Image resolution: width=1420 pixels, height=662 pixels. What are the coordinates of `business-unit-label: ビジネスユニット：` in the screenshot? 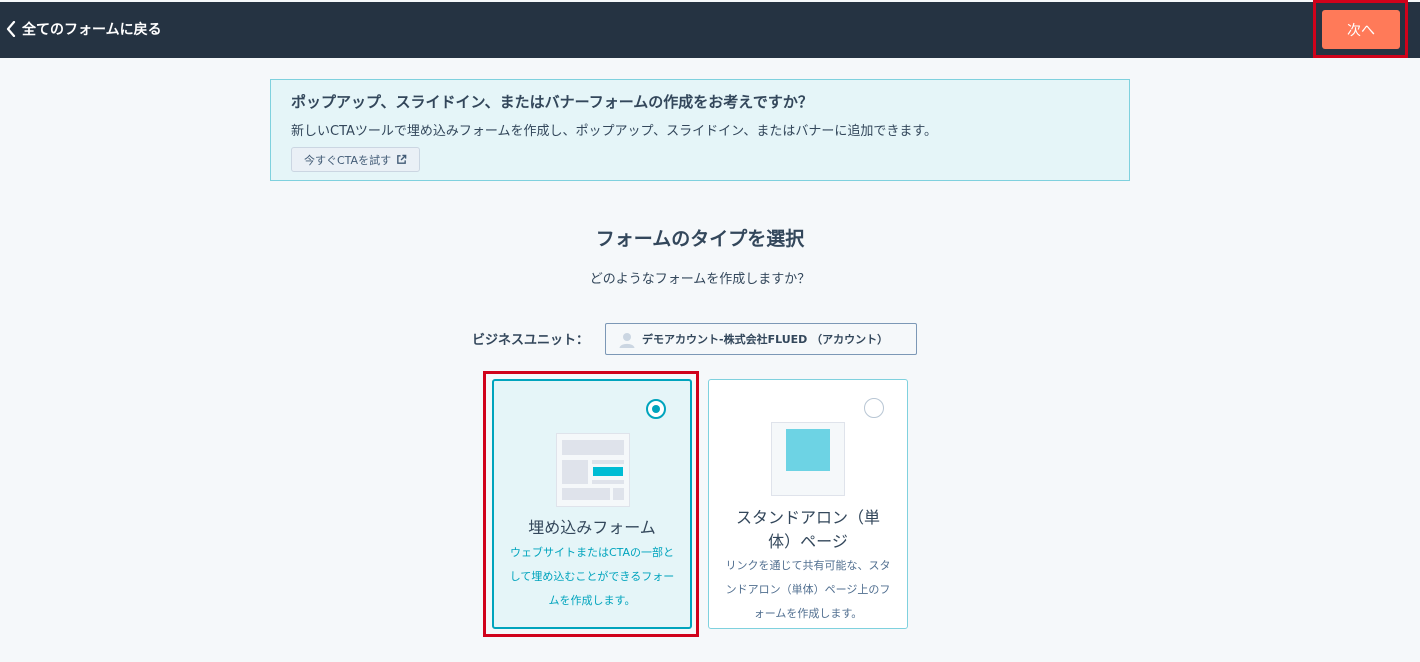 It's located at (531, 340).